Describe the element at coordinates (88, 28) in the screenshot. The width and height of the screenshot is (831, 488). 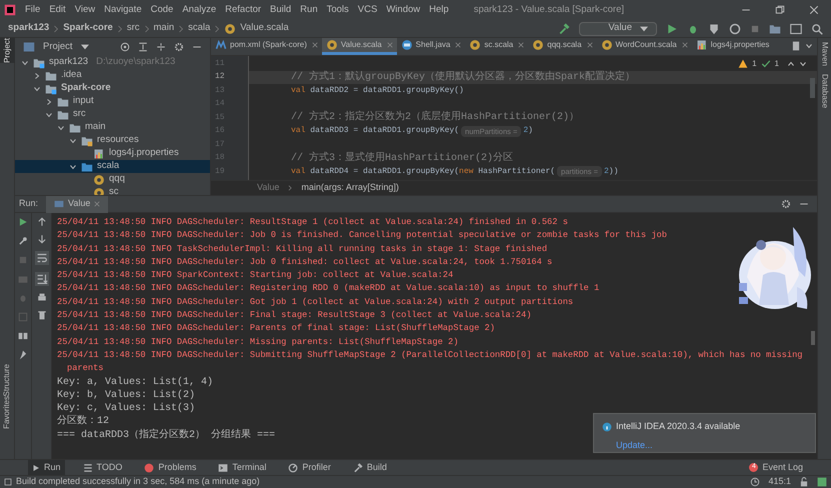
I see `breadcrumb-item: Spark-core` at that location.